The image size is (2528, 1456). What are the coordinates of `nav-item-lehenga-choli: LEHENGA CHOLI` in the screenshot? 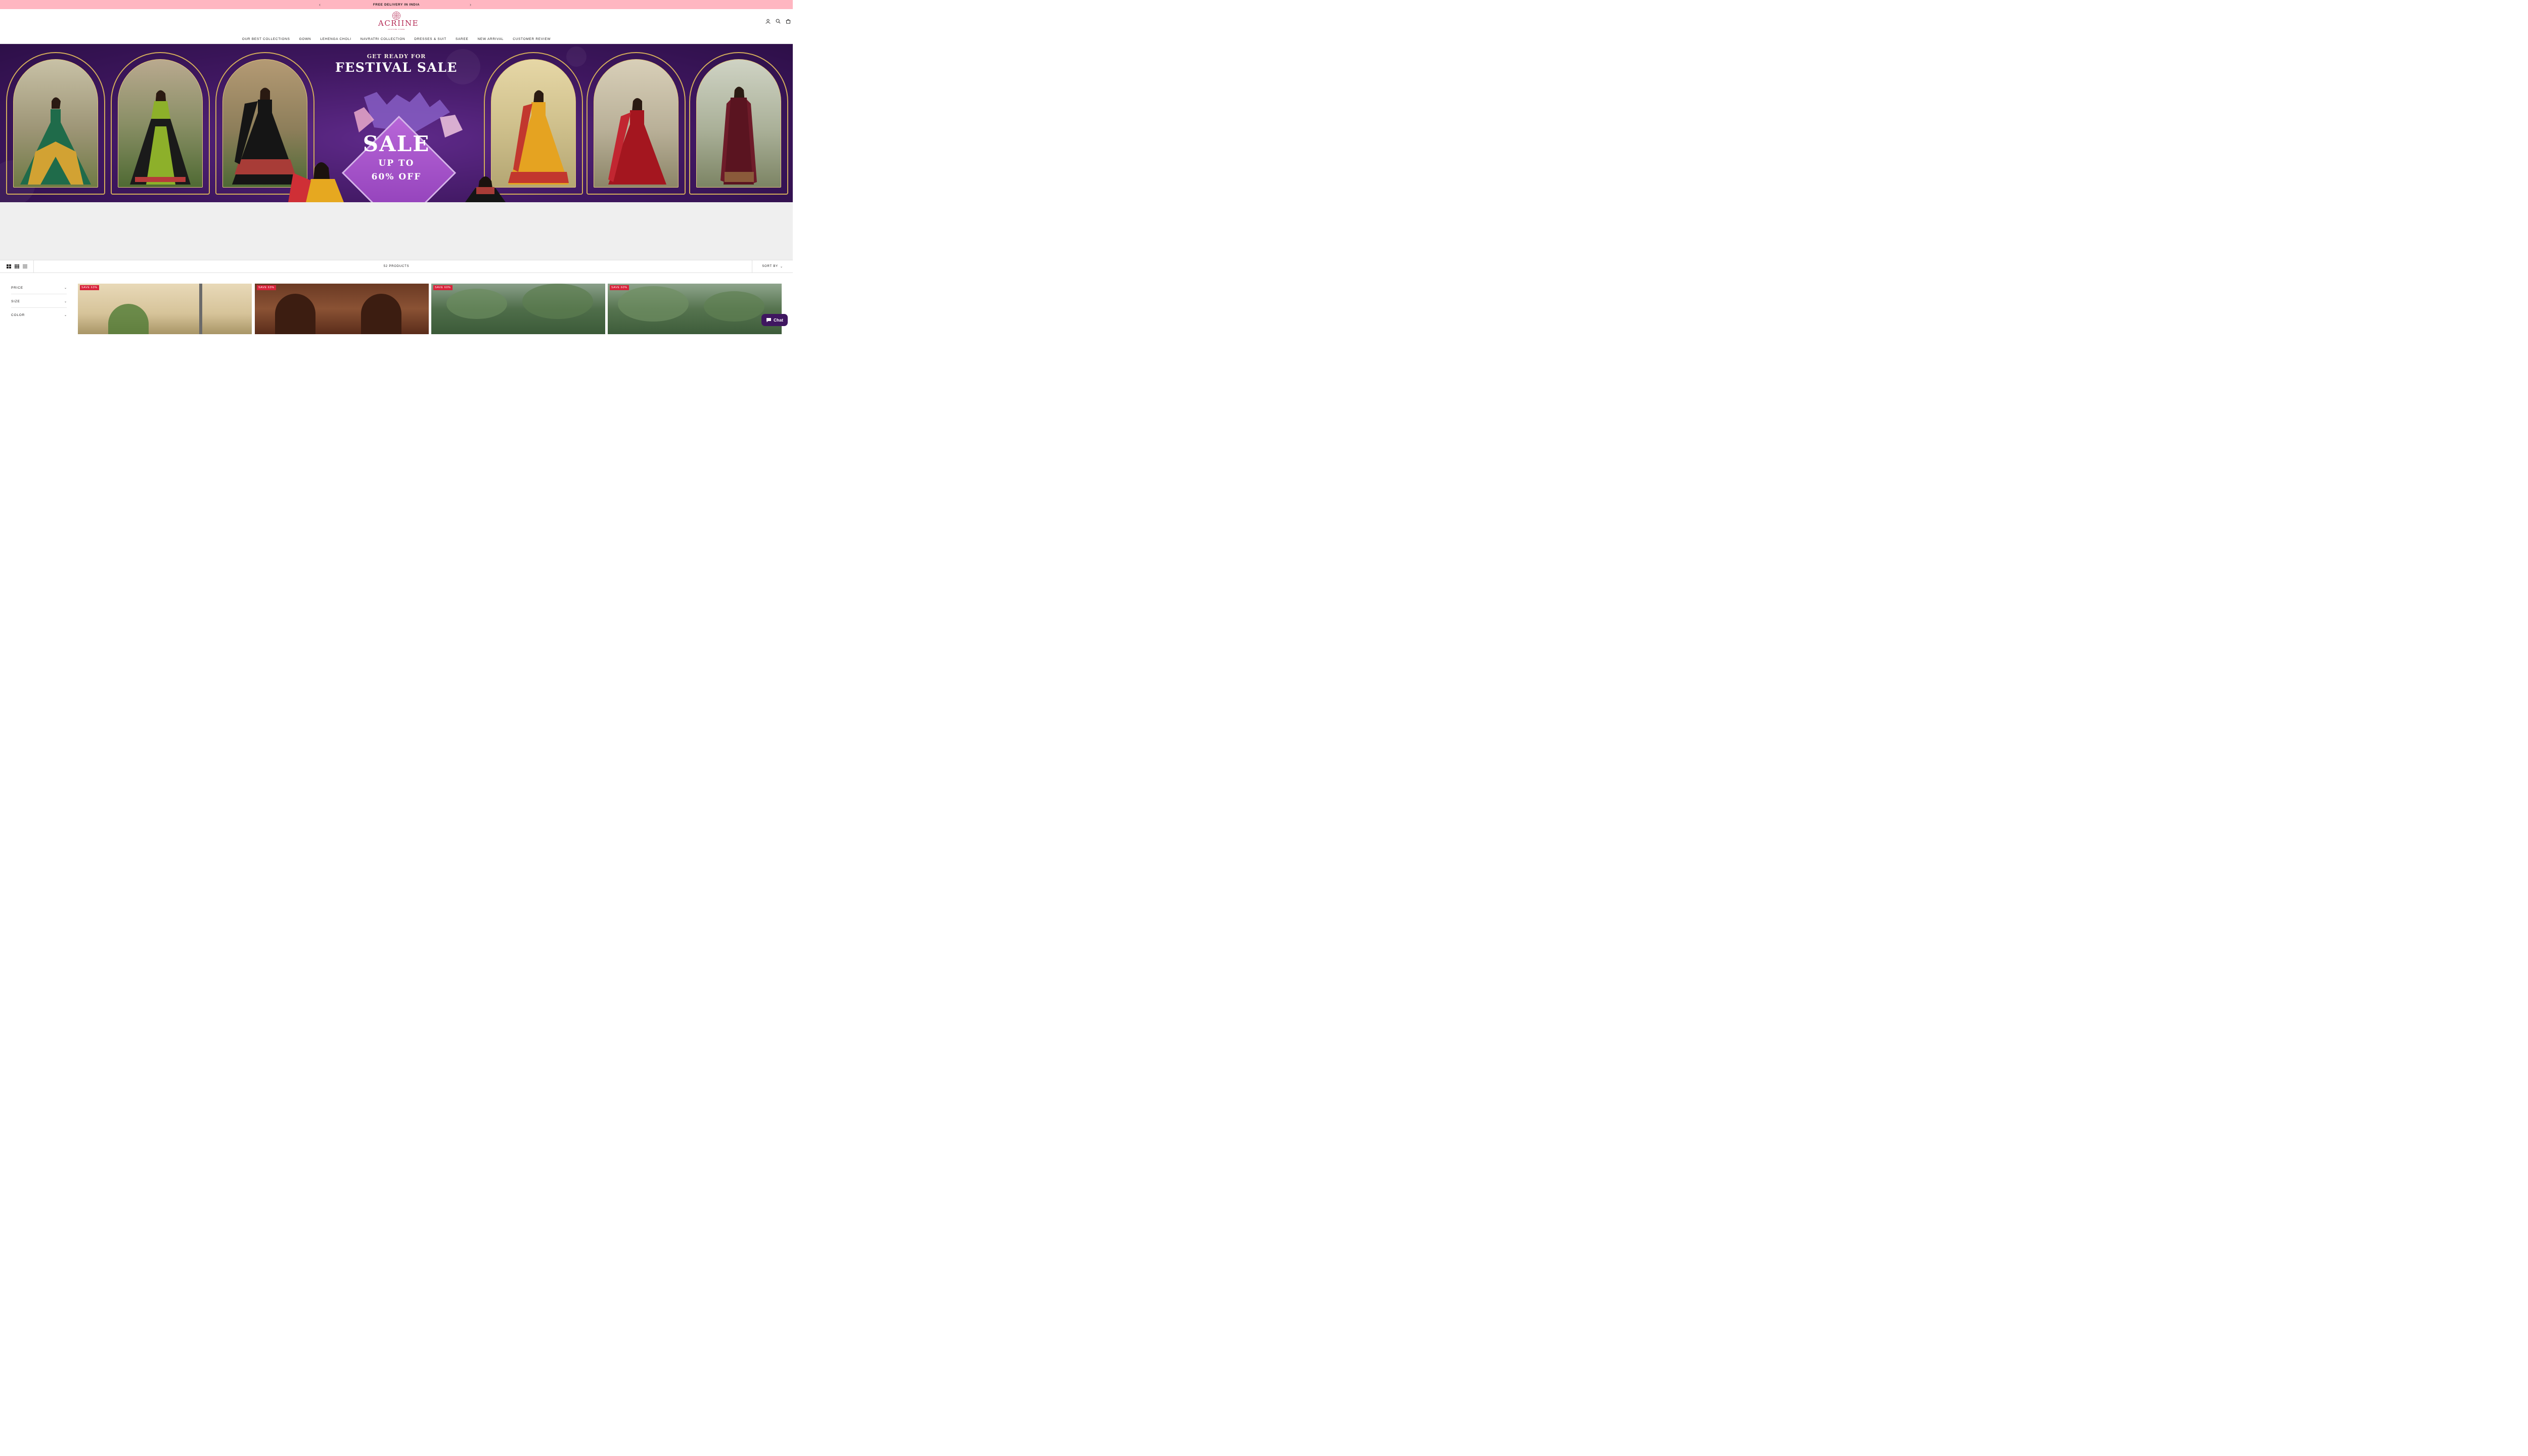 It's located at (335, 39).